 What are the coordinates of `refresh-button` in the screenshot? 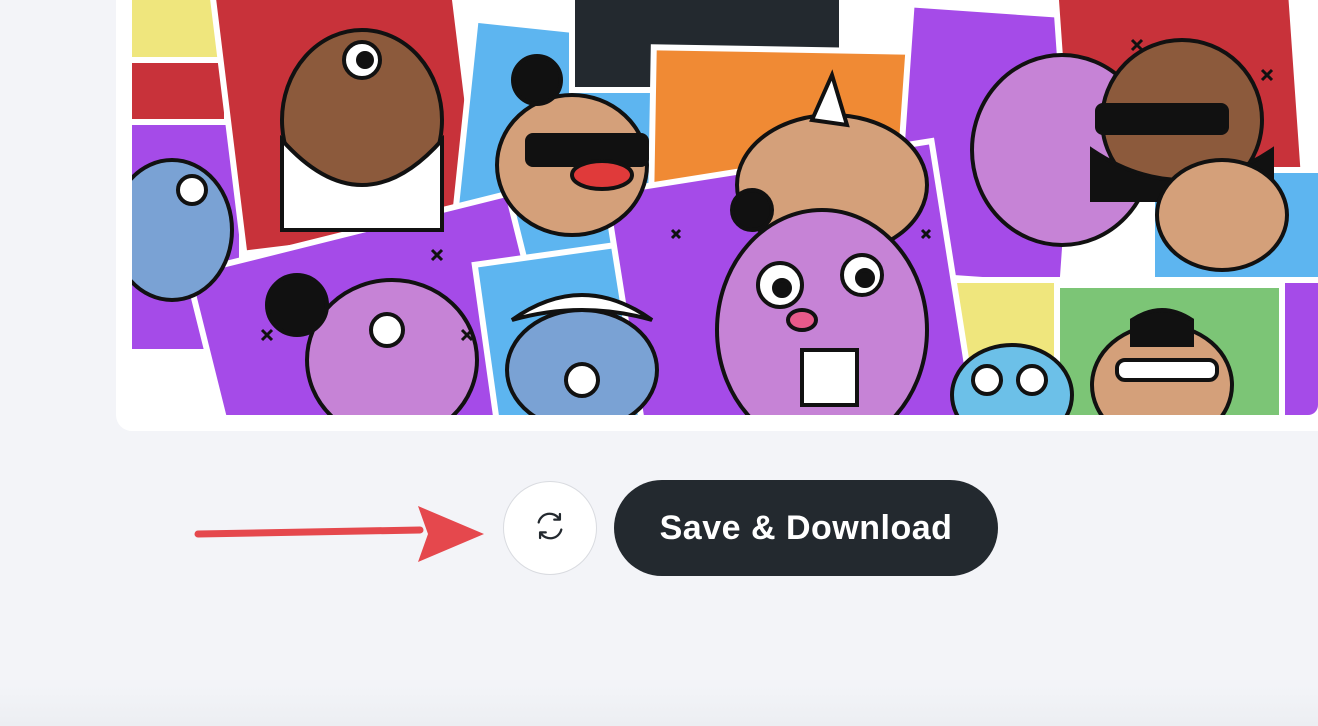 It's located at (550, 528).